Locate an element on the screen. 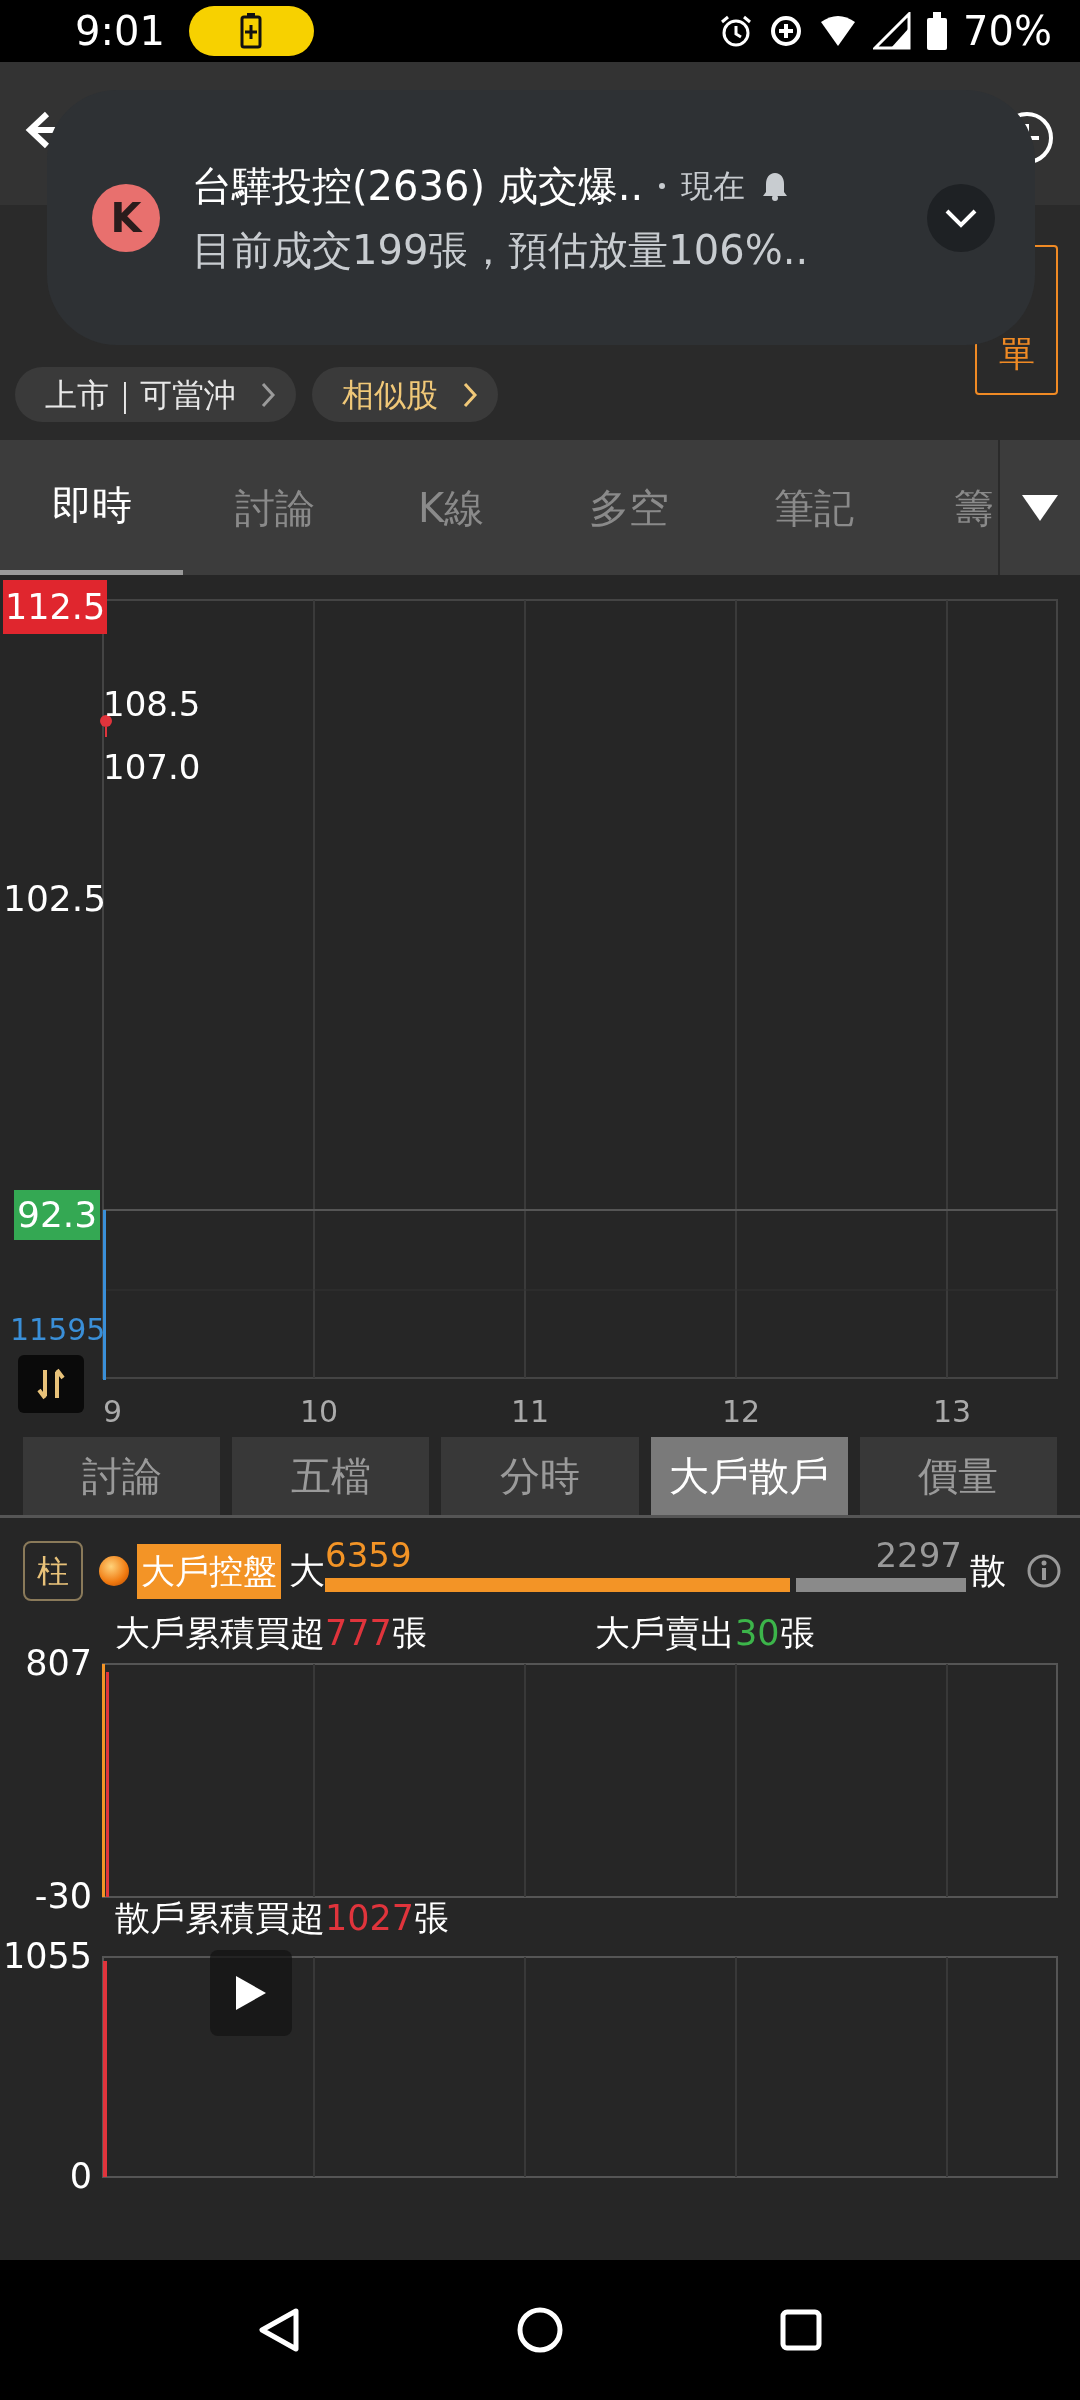  notification-title: 台驊投控(2636) 成交爆.. is located at coordinates (418, 186).